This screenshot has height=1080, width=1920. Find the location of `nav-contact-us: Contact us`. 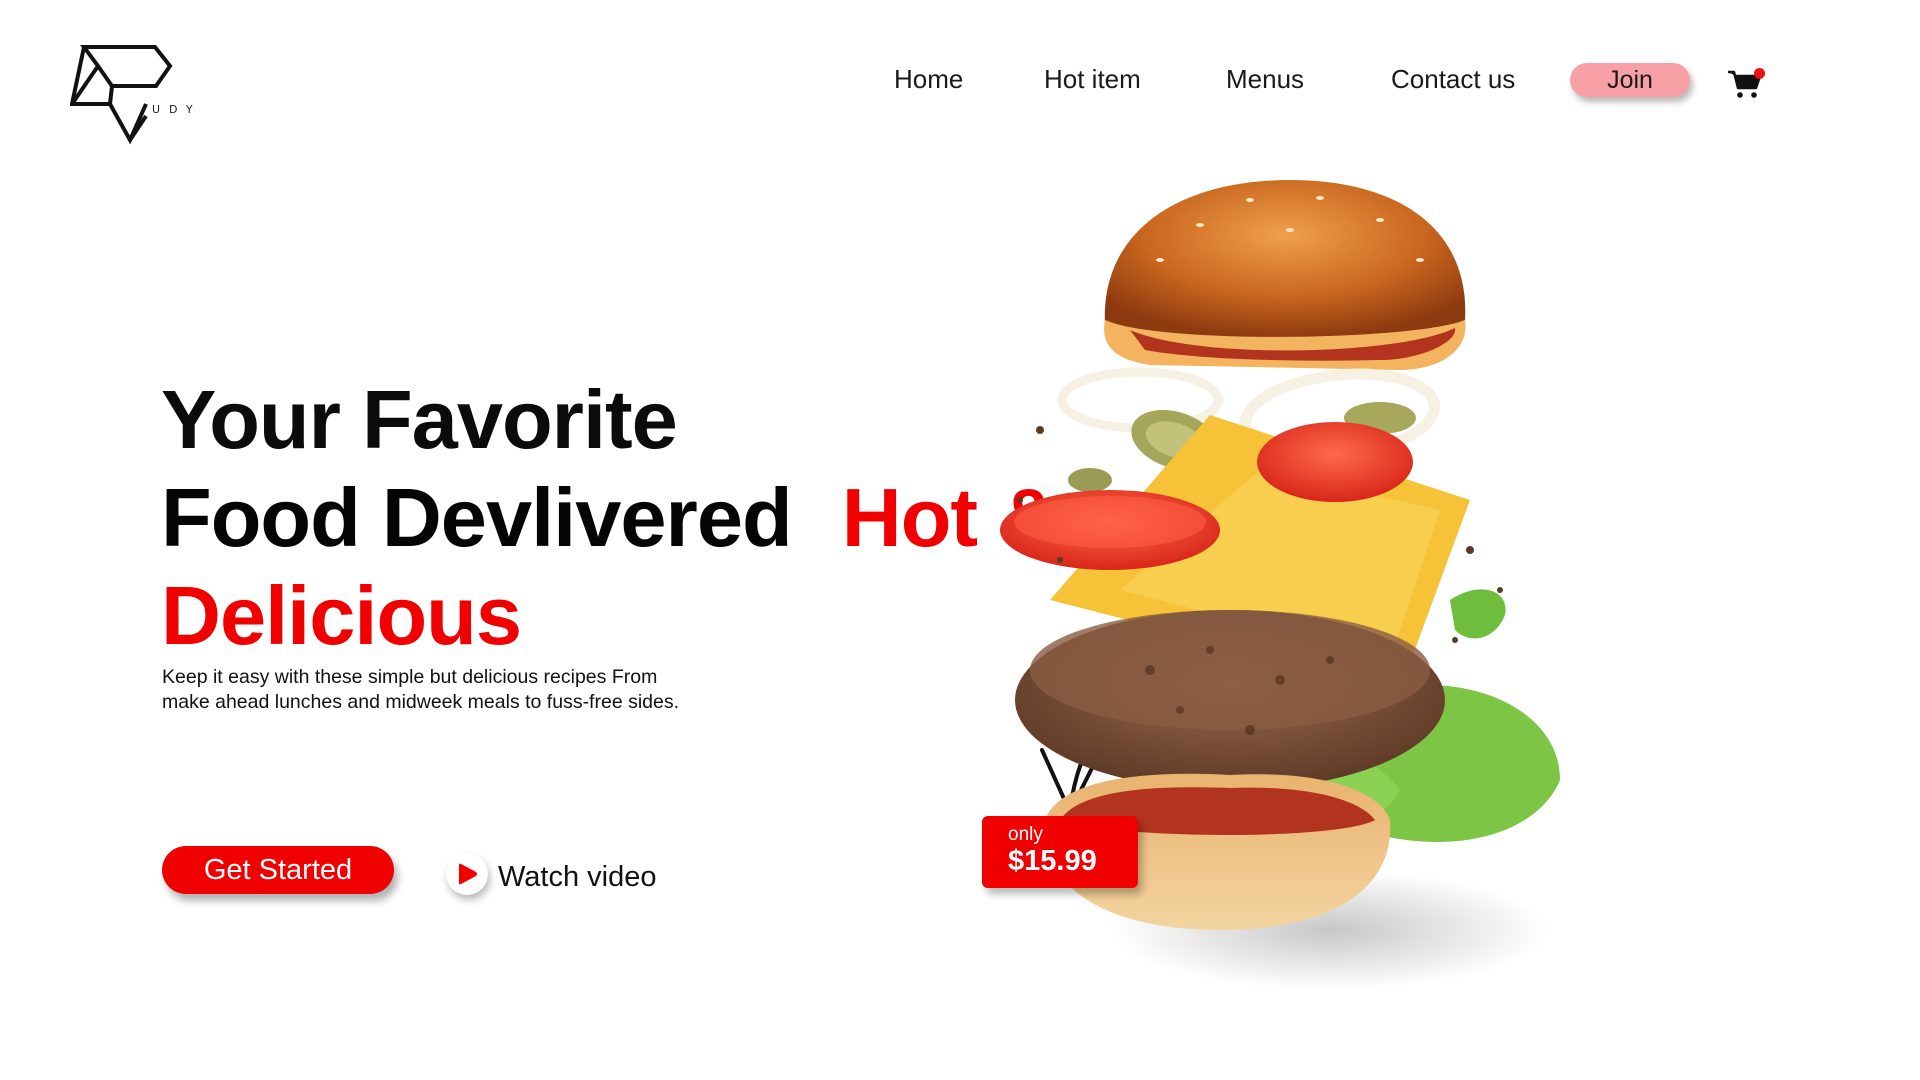

nav-contact-us: Contact us is located at coordinates (1453, 79).